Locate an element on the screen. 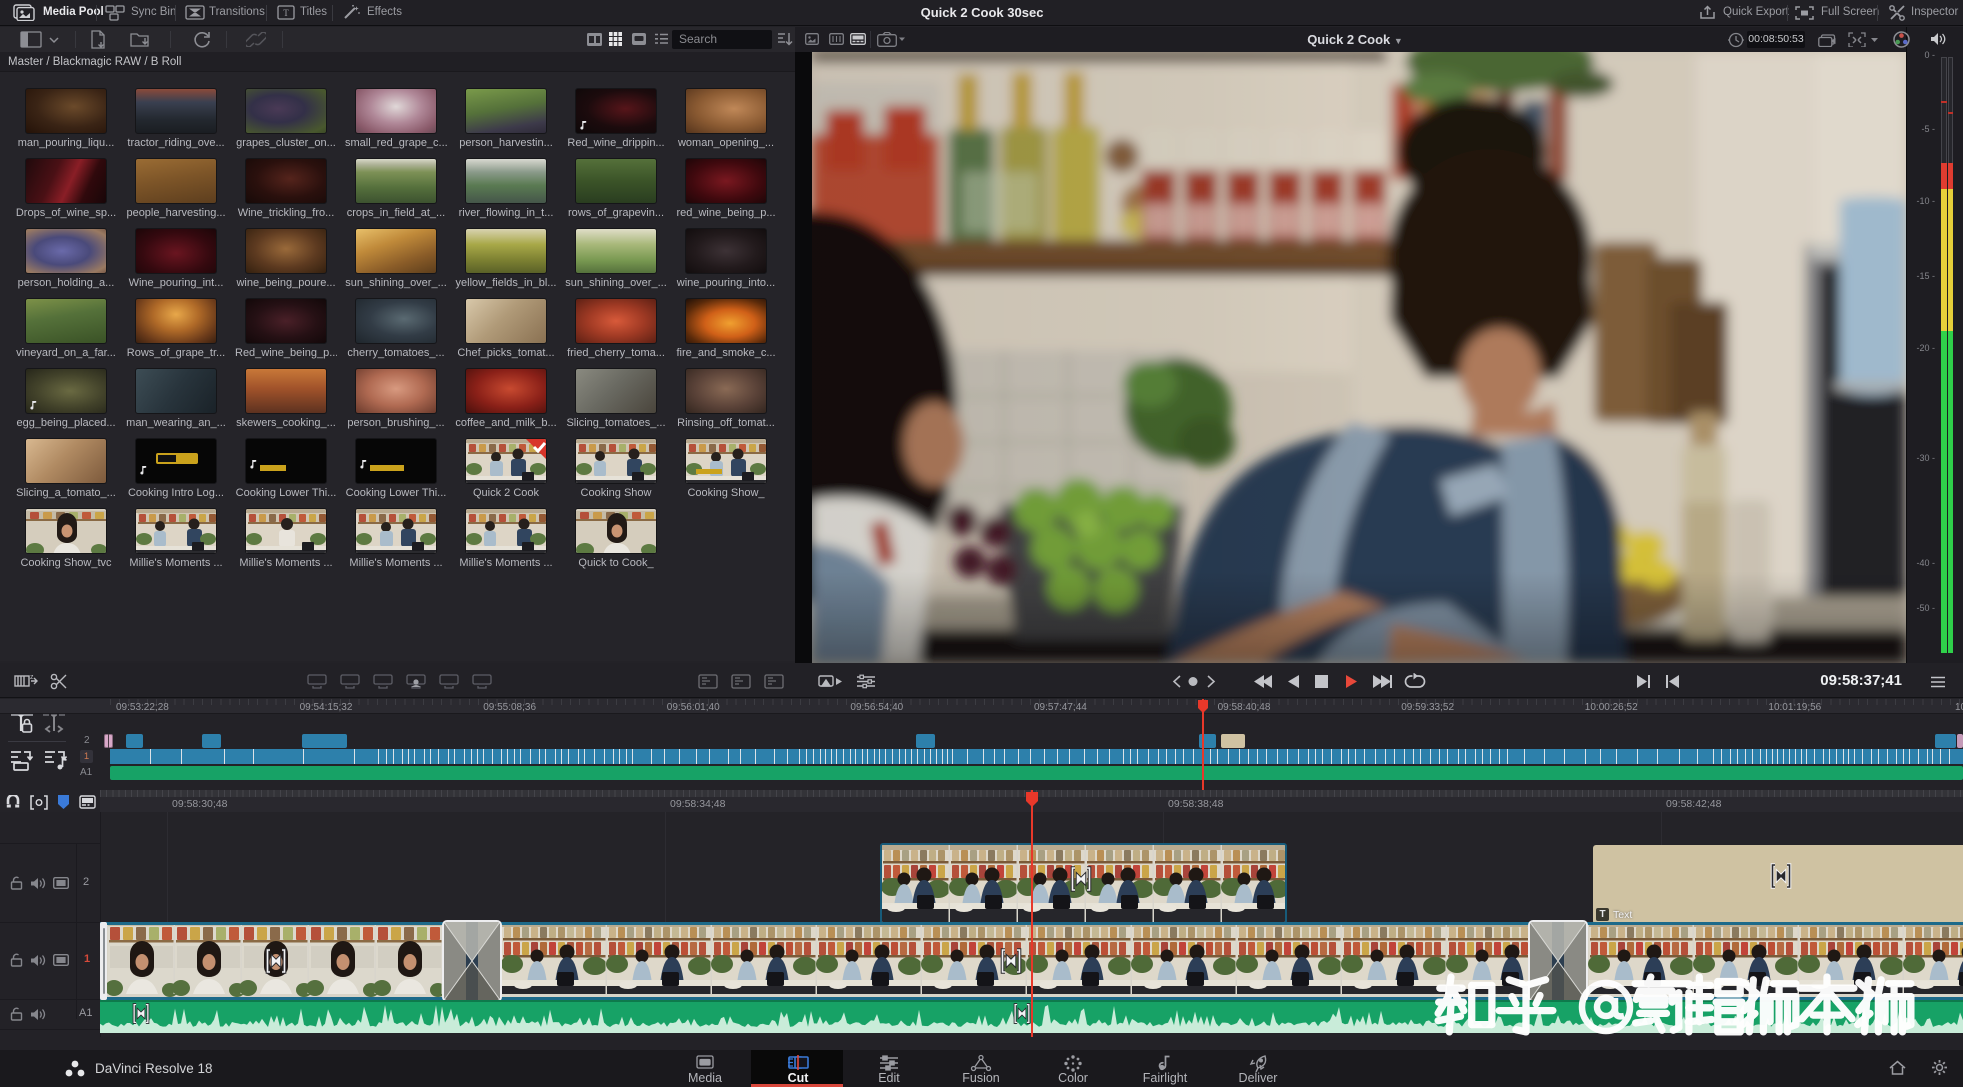  svg-text: T is located at coordinates (286, 13).